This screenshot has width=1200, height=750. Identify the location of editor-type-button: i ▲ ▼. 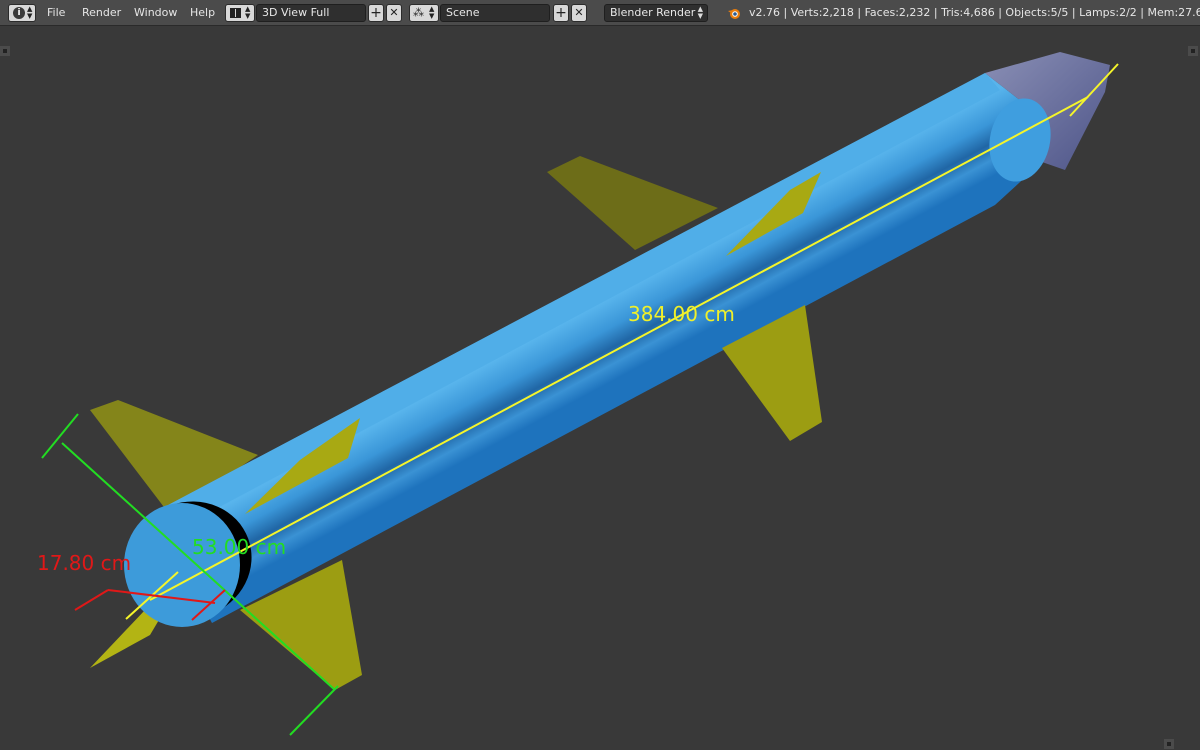
(22, 13).